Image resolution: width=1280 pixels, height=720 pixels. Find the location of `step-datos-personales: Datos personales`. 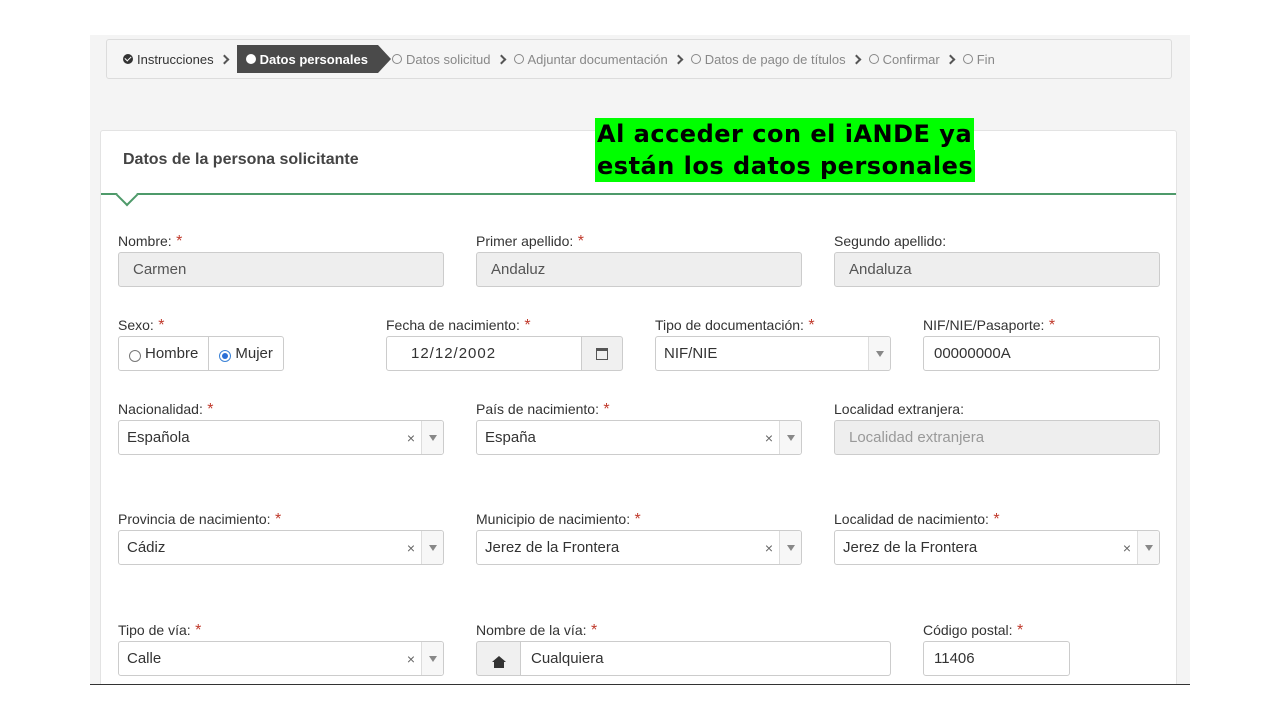

step-datos-personales: Datos personales is located at coordinates (314, 59).